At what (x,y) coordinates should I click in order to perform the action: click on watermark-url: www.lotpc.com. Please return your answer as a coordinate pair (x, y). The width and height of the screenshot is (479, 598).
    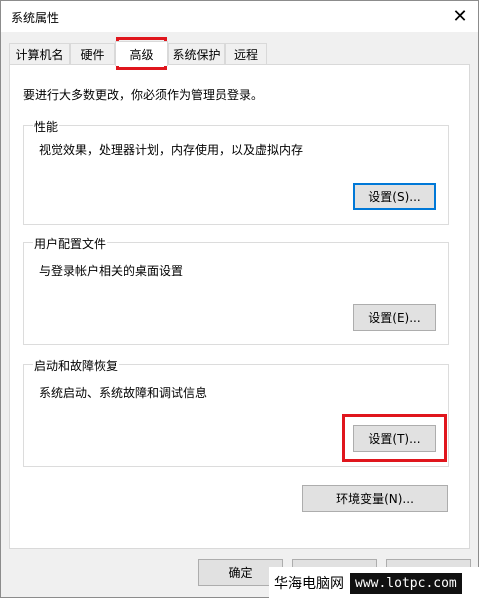
    Looking at the image, I should click on (406, 583).